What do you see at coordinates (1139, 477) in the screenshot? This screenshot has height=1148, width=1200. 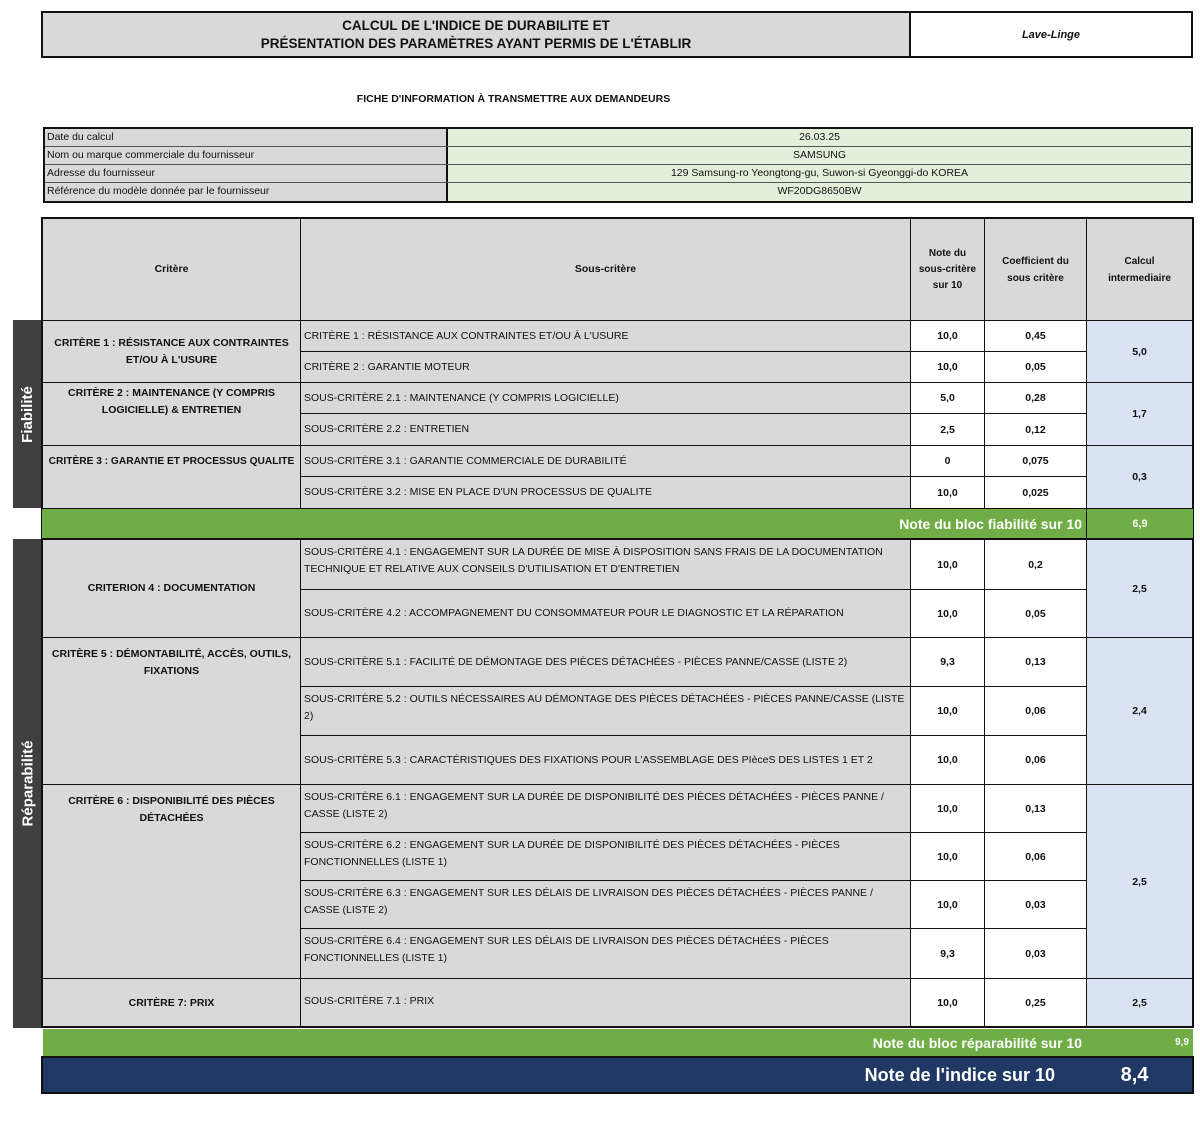 I see `calc-intermediaire-c3: 0,3` at bounding box center [1139, 477].